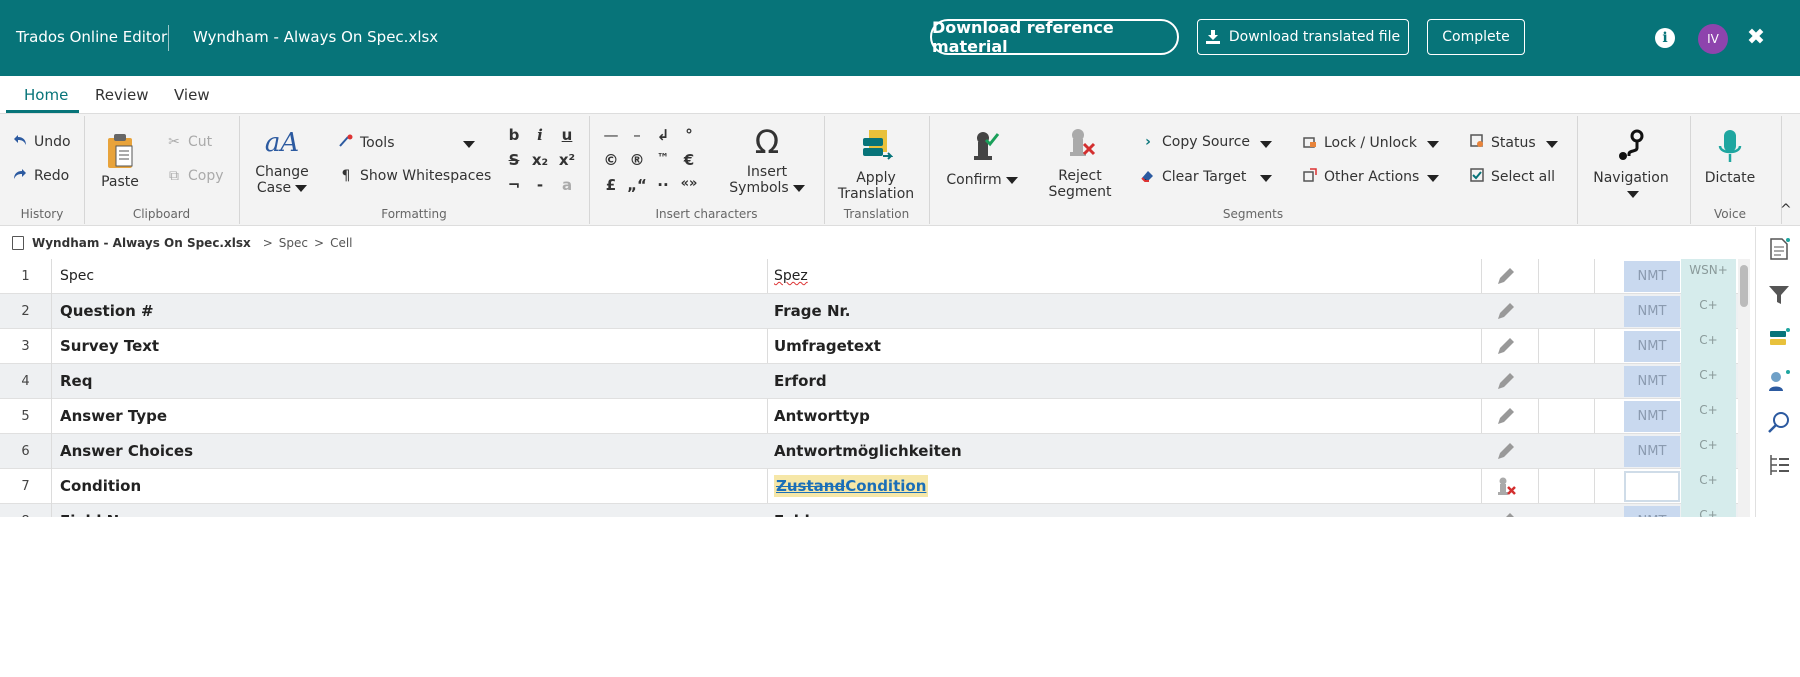 This screenshot has height=677, width=1800. I want to click on cut-label: Cut, so click(200, 142).